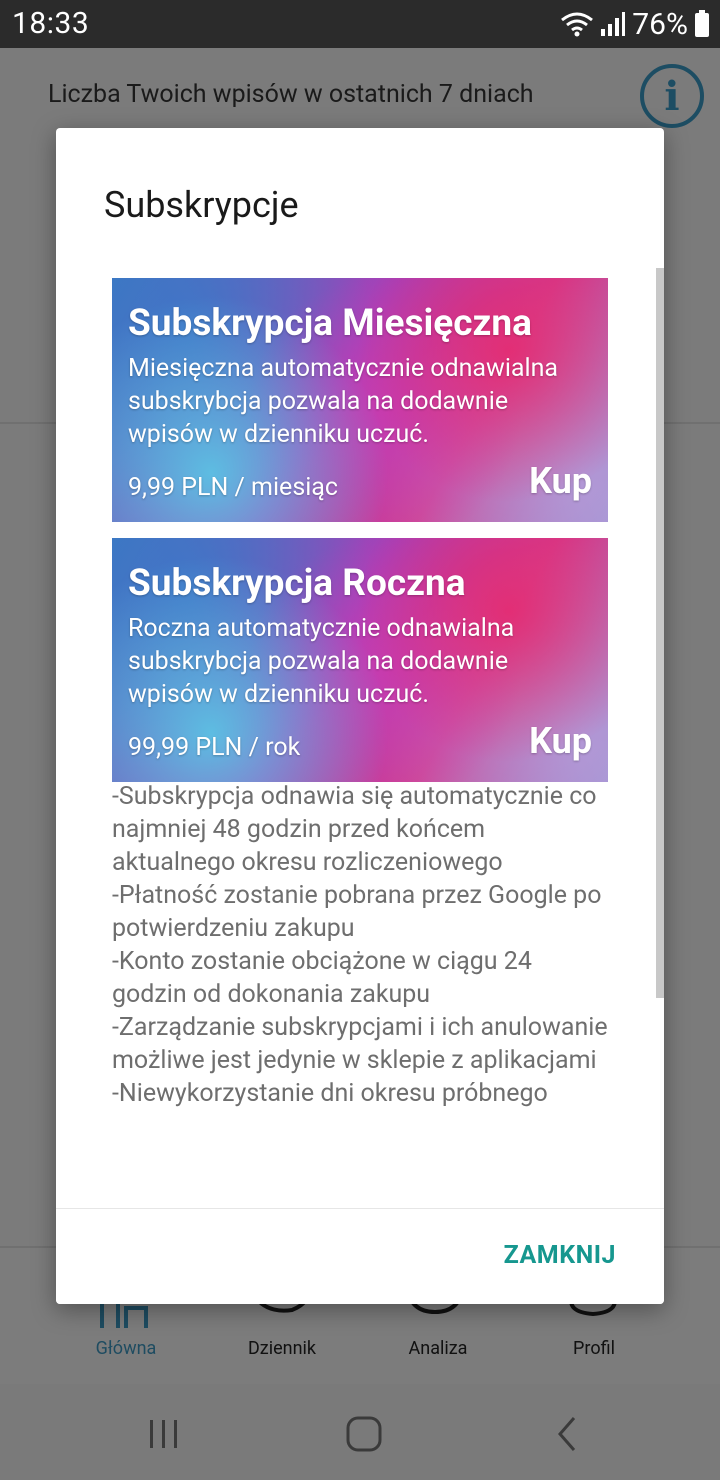 This screenshot has width=720, height=1480. What do you see at coordinates (438, 1348) in the screenshot?
I see `nav-item-analysis: Analiza` at bounding box center [438, 1348].